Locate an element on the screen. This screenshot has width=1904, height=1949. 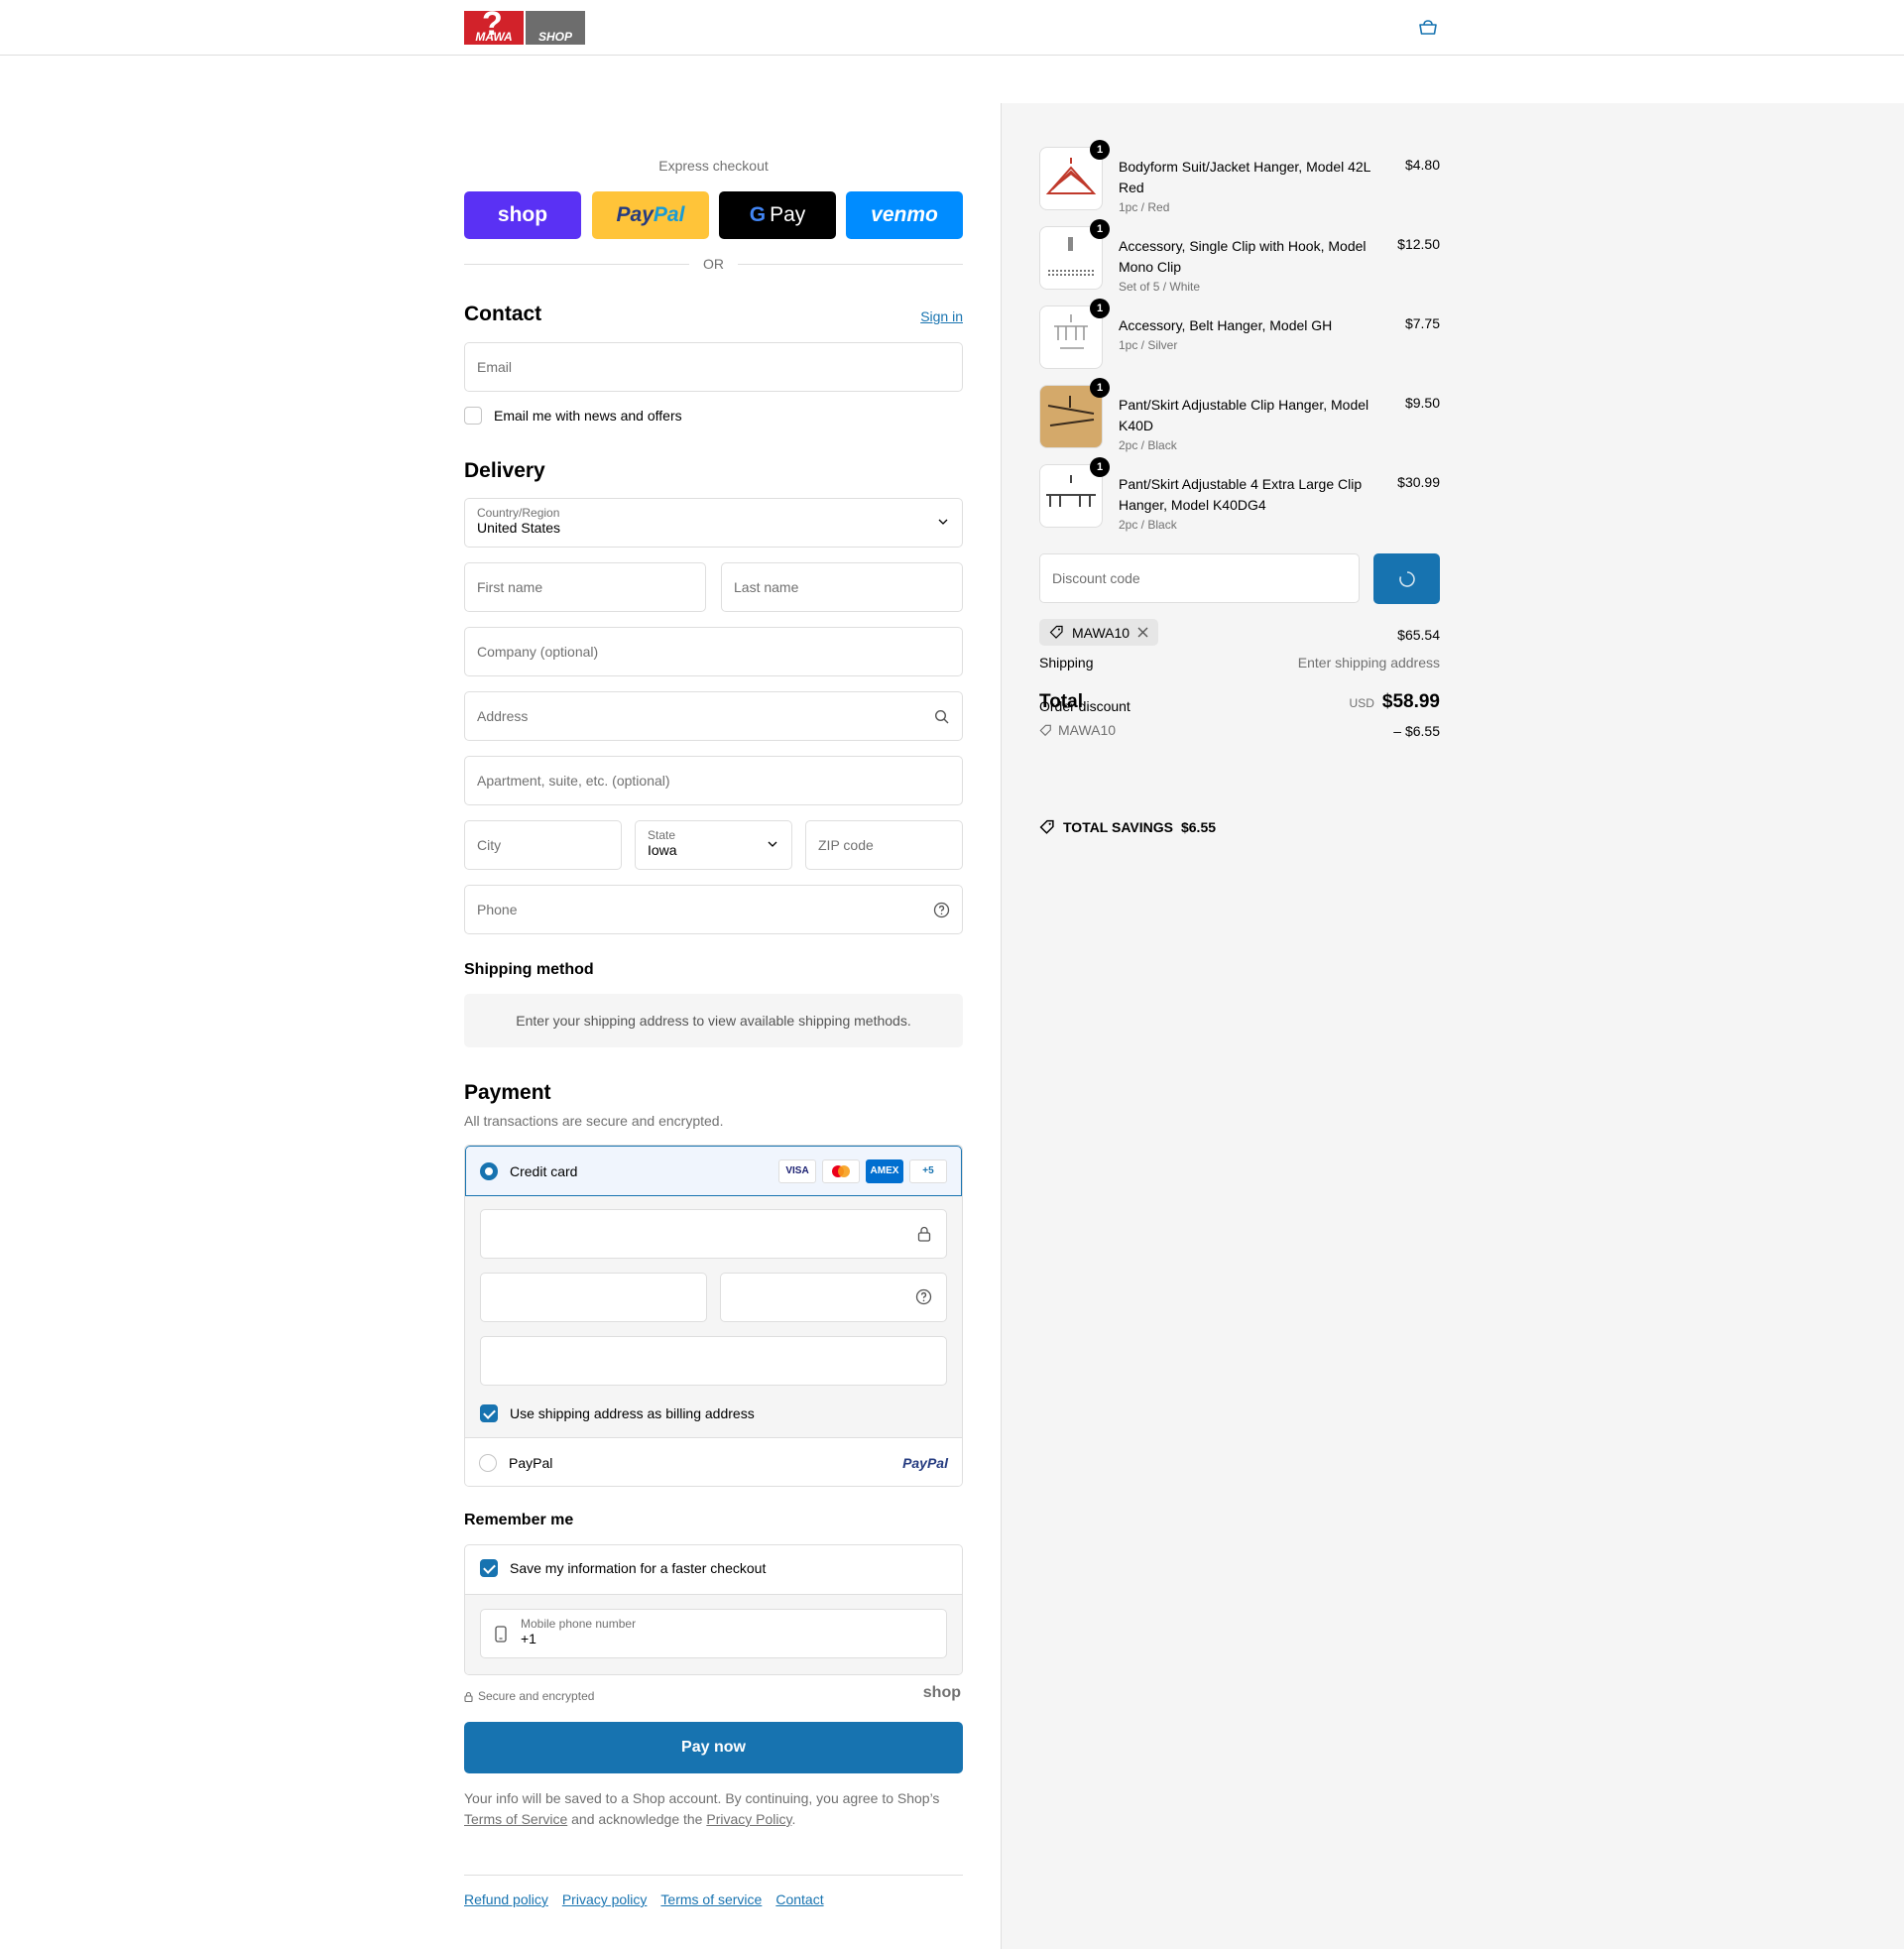
country-select: Country/Region United States is located at coordinates (713, 523).